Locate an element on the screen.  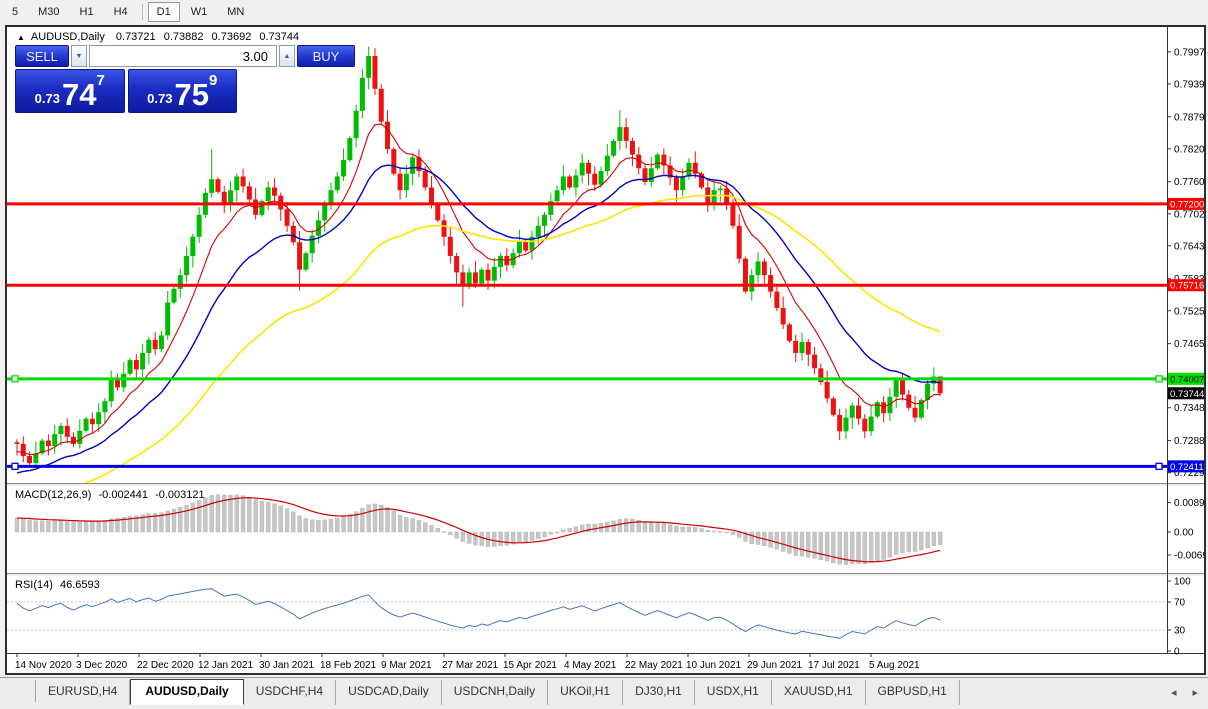
sell-price-pip: 7 is located at coordinates (100, 80).